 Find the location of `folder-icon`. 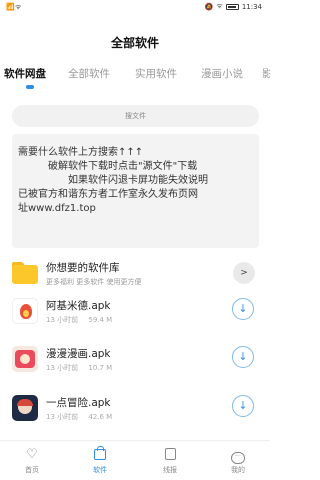

folder-icon is located at coordinates (25, 273).